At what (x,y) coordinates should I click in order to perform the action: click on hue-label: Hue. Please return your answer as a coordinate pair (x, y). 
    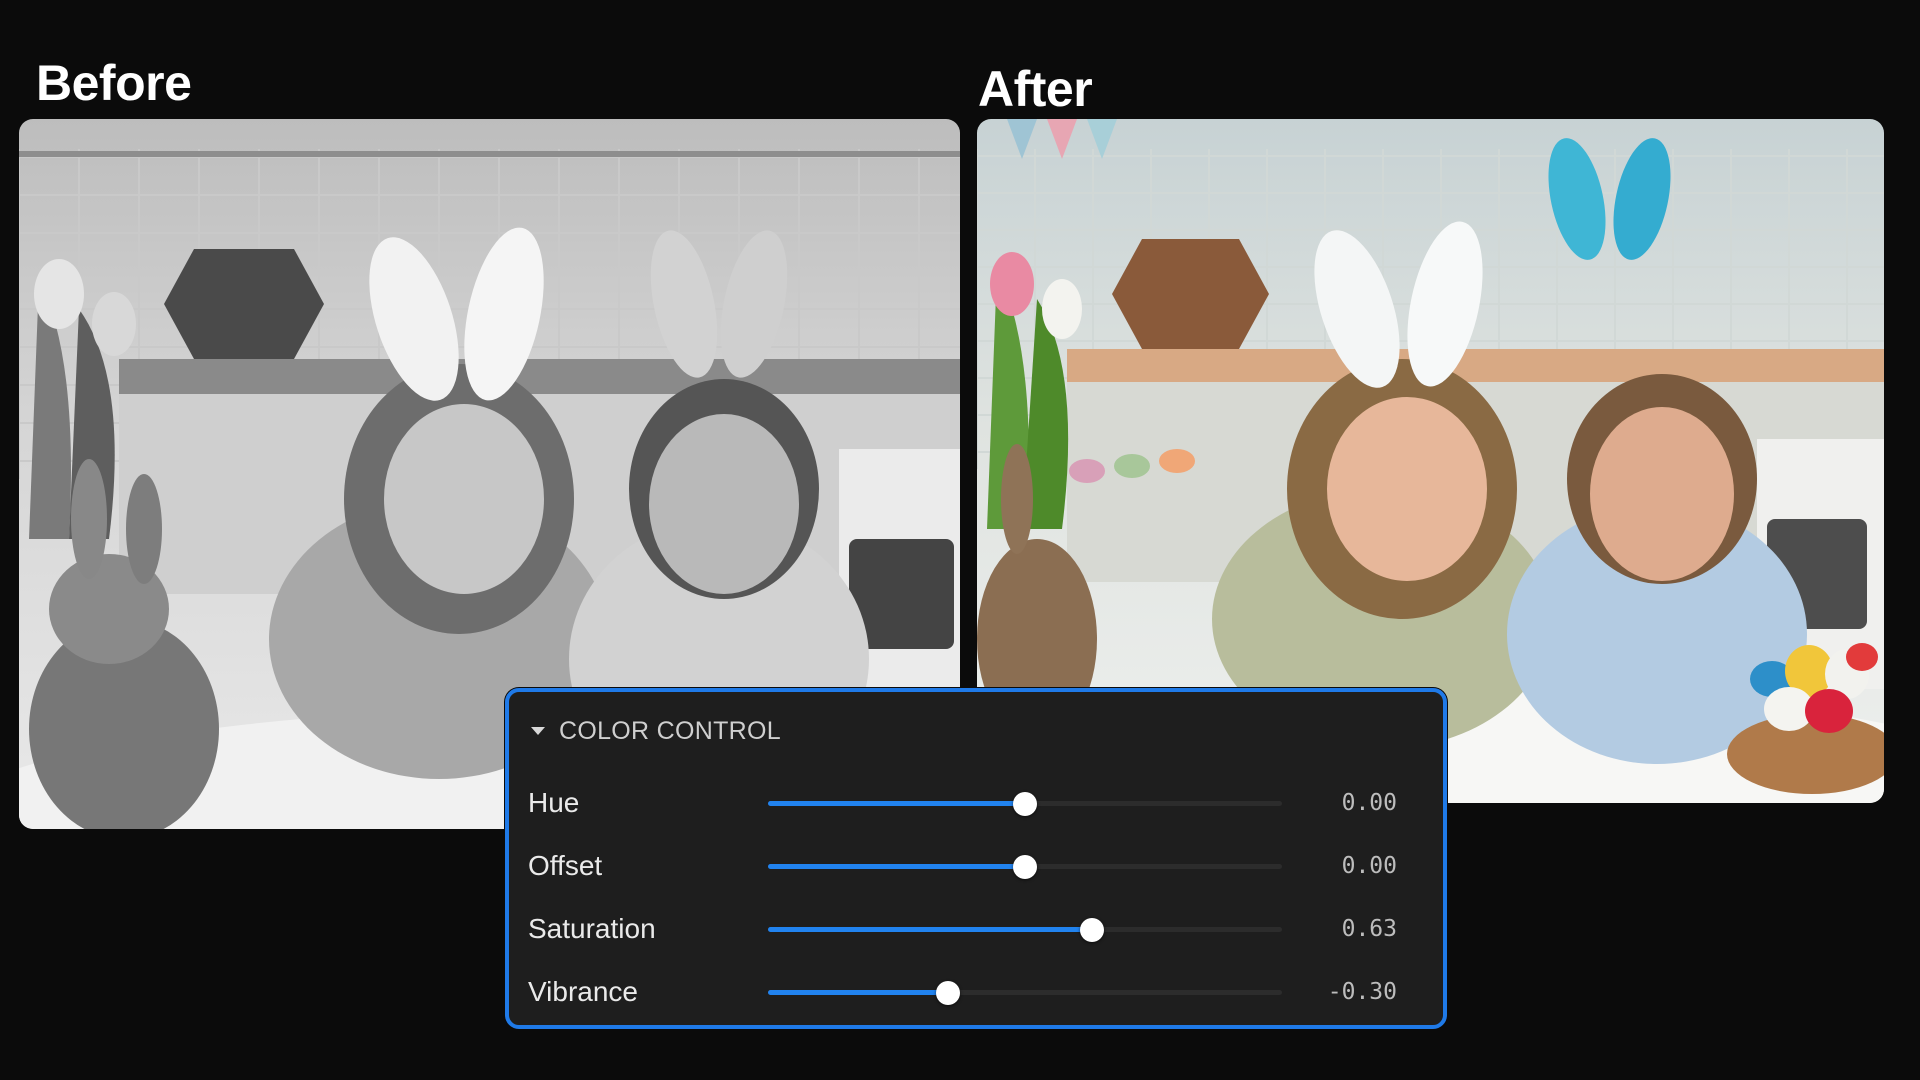
    Looking at the image, I should click on (554, 802).